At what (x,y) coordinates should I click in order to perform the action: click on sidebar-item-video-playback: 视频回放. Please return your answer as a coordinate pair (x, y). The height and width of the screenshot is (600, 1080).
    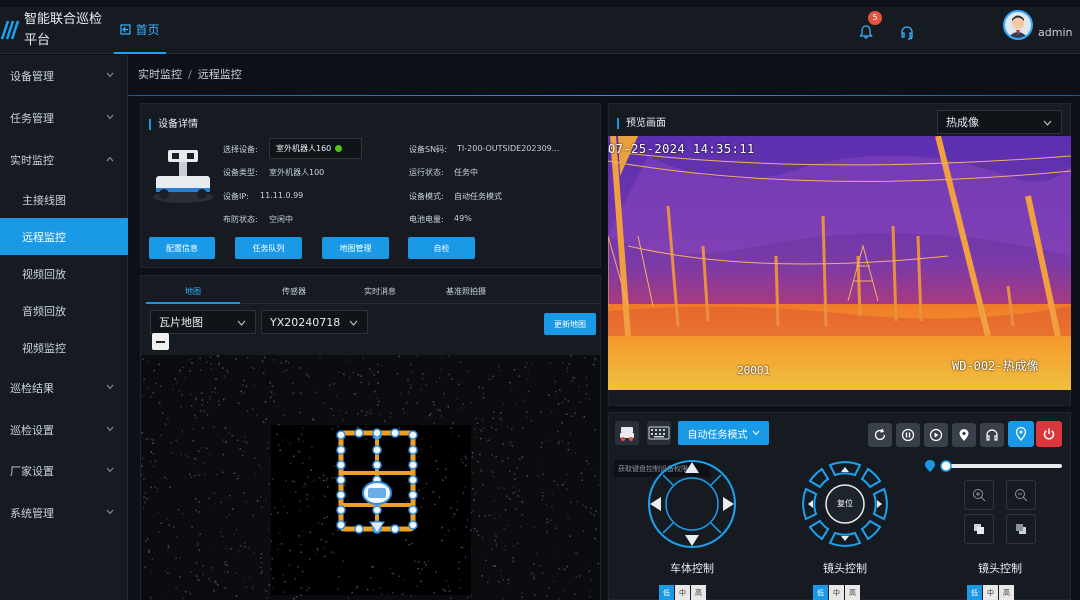
    Looking at the image, I should click on (64, 273).